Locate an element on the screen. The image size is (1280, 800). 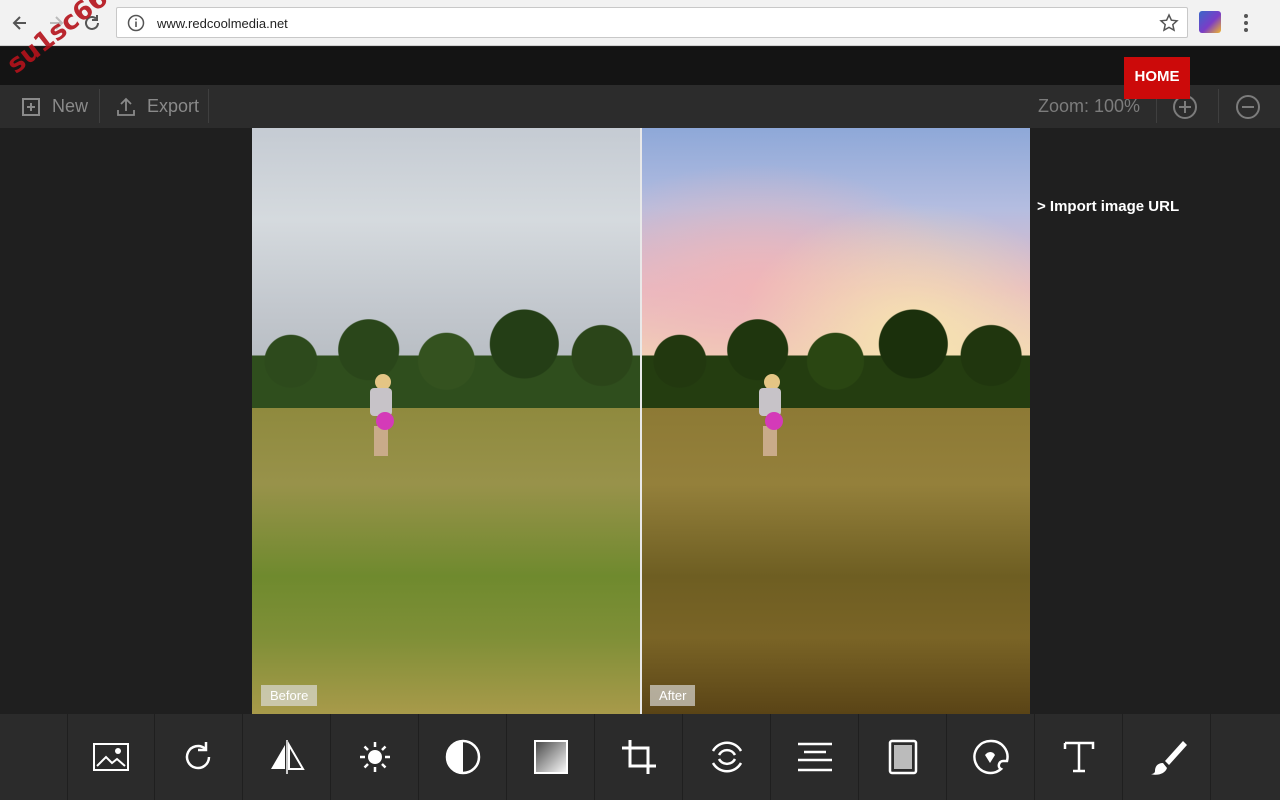
after-label: After is located at coordinates (673, 695).